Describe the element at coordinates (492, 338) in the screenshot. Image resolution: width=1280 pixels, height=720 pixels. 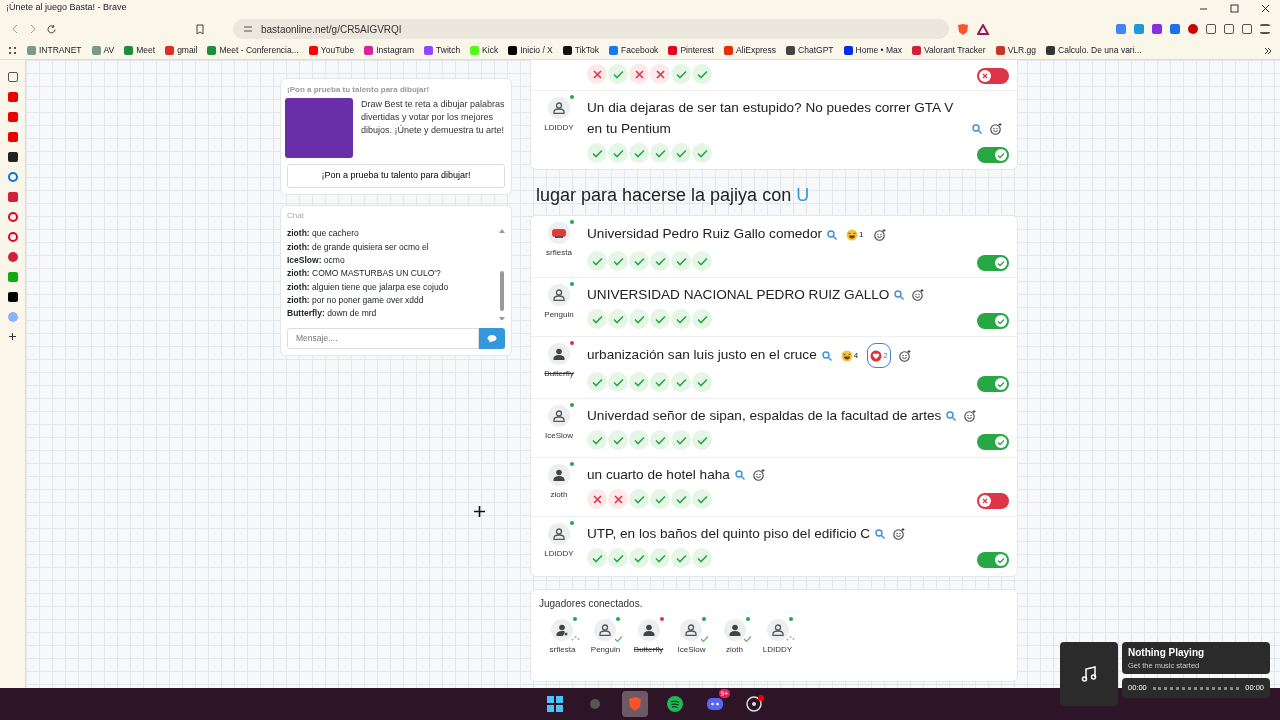
I see `send-button` at that location.